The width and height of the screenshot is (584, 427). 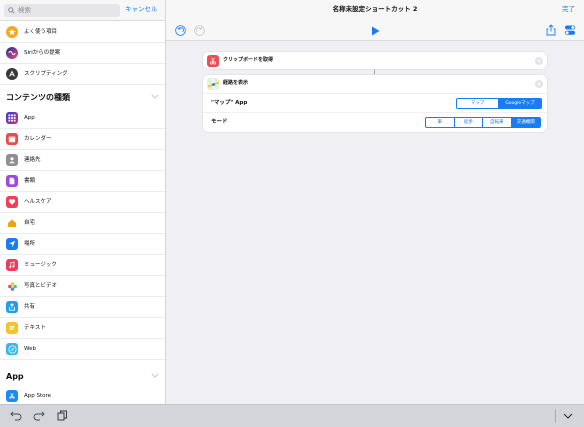 What do you see at coordinates (374, 71) in the screenshot?
I see `action-connector` at bounding box center [374, 71].